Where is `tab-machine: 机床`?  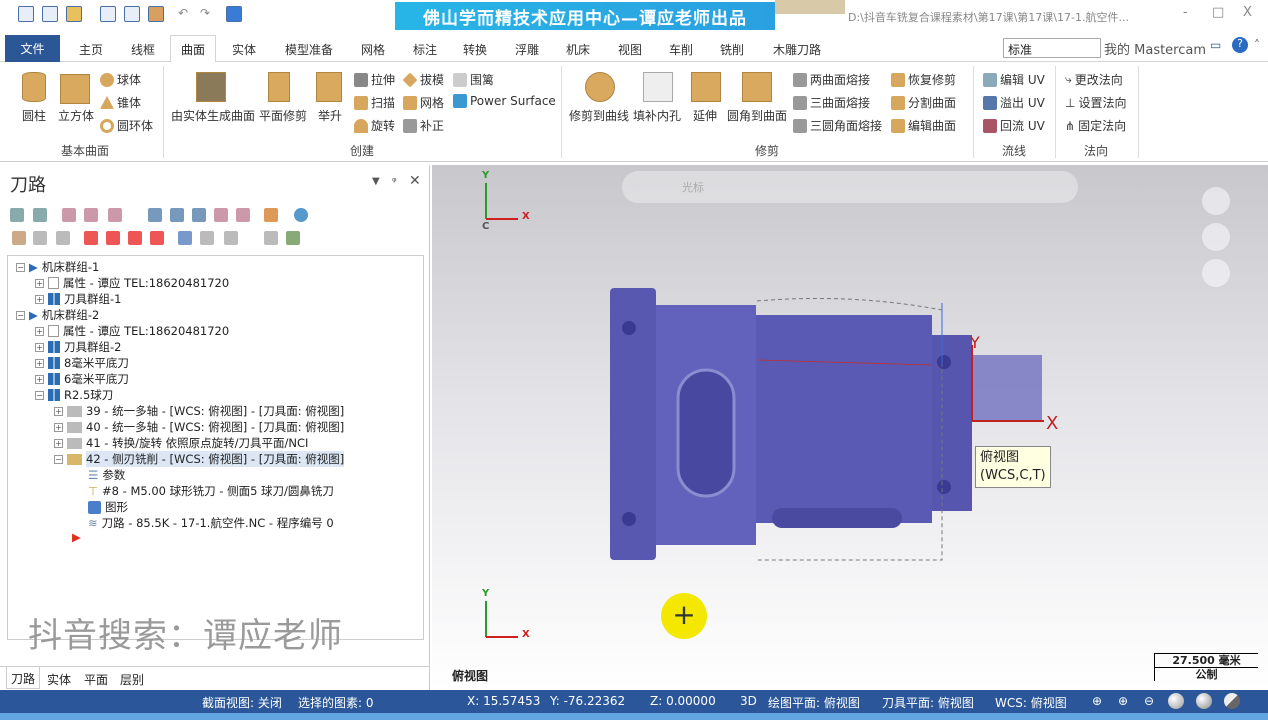 tab-machine: 机床 is located at coordinates (578, 49).